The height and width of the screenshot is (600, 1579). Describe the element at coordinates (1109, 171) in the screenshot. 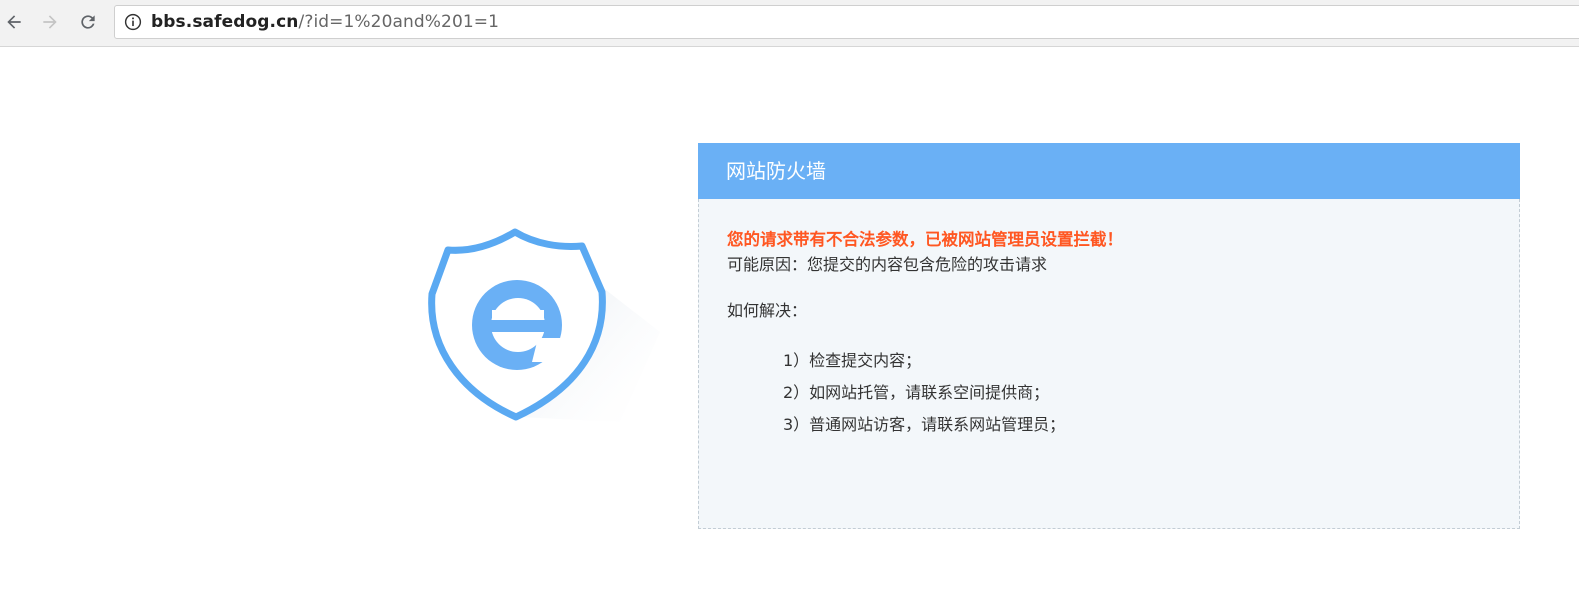

I see `panel-title: 网站防火墙` at that location.